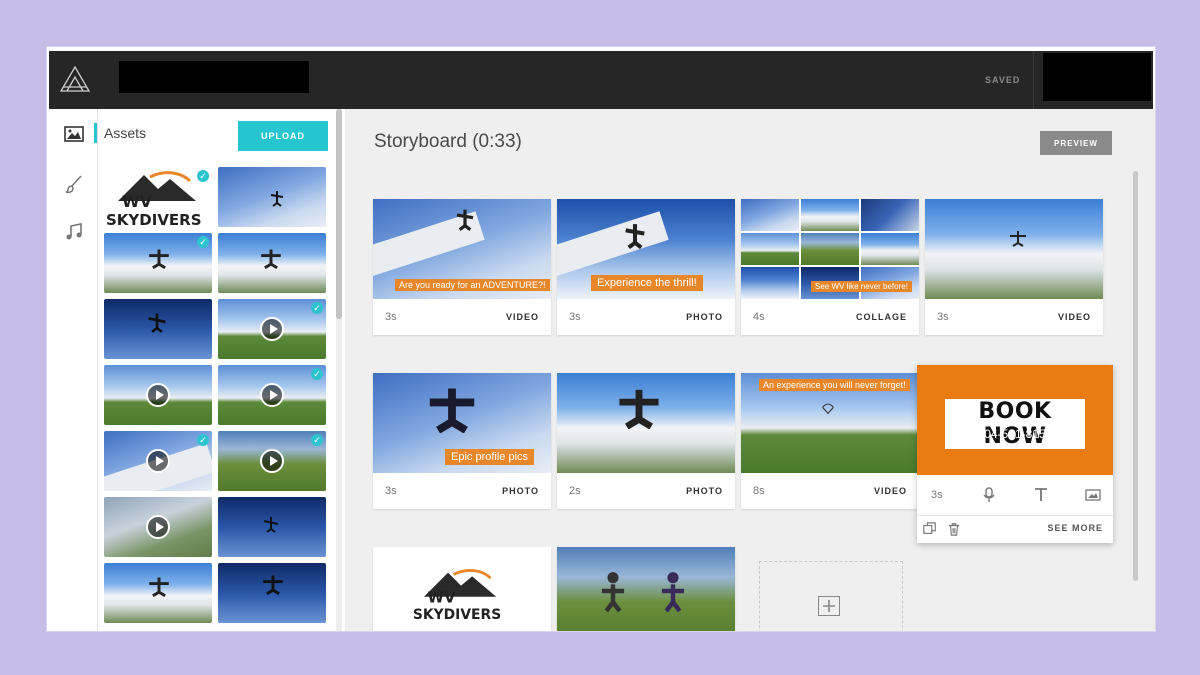 Image resolution: width=1200 pixels, height=675 pixels. I want to click on duplicate-icon, so click(930, 529).